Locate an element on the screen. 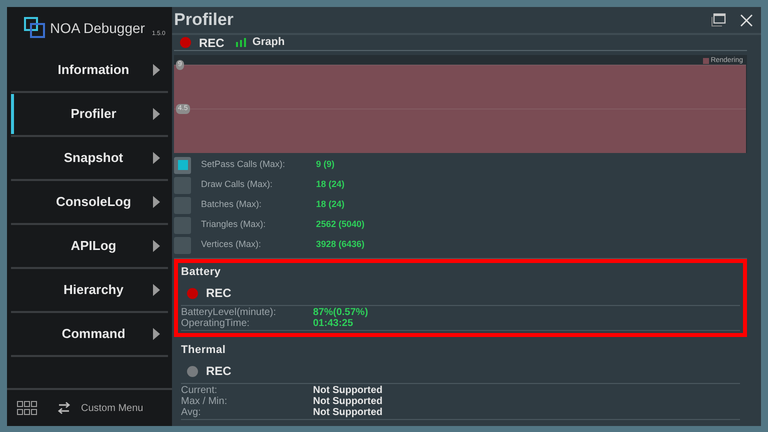 This screenshot has width=768, height=432. section-title: Battery is located at coordinates (201, 272).